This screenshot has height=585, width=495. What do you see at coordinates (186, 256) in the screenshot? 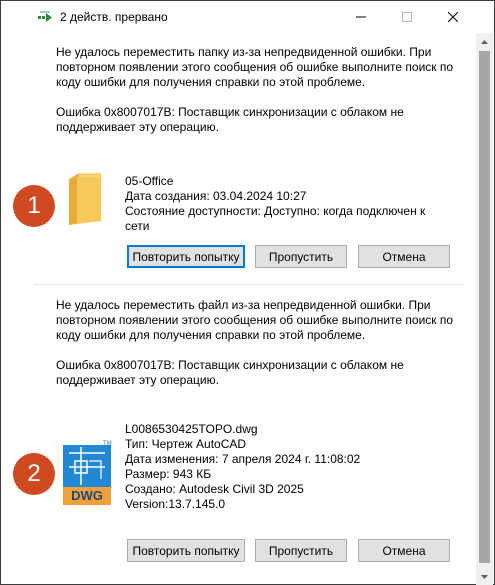
I see `retry-button-1: Повторить попытку` at bounding box center [186, 256].